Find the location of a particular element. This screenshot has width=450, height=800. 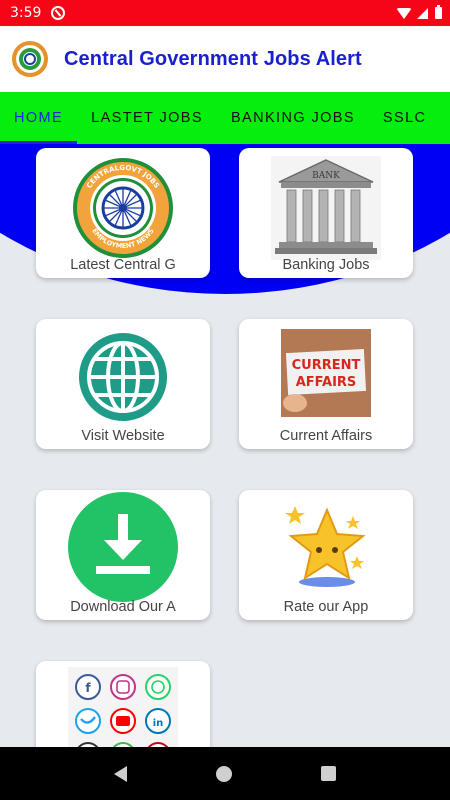

card-label: Rate our App is located at coordinates (326, 607).